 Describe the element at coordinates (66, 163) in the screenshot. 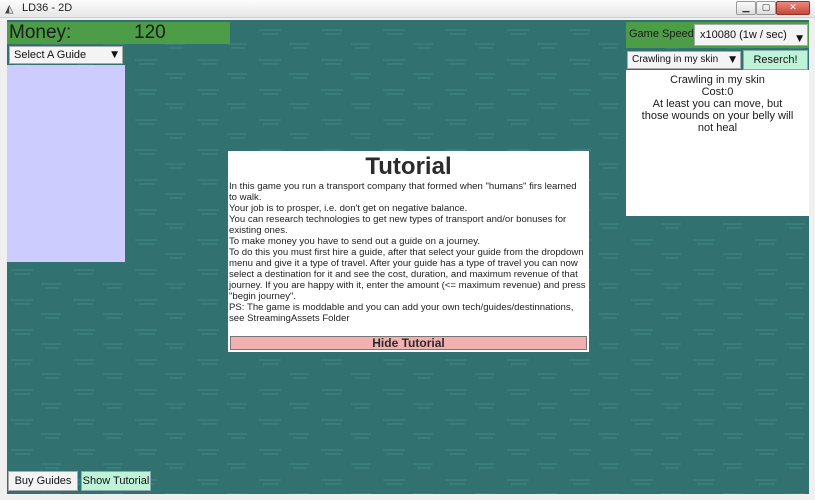

I see `guide-list-panel` at that location.